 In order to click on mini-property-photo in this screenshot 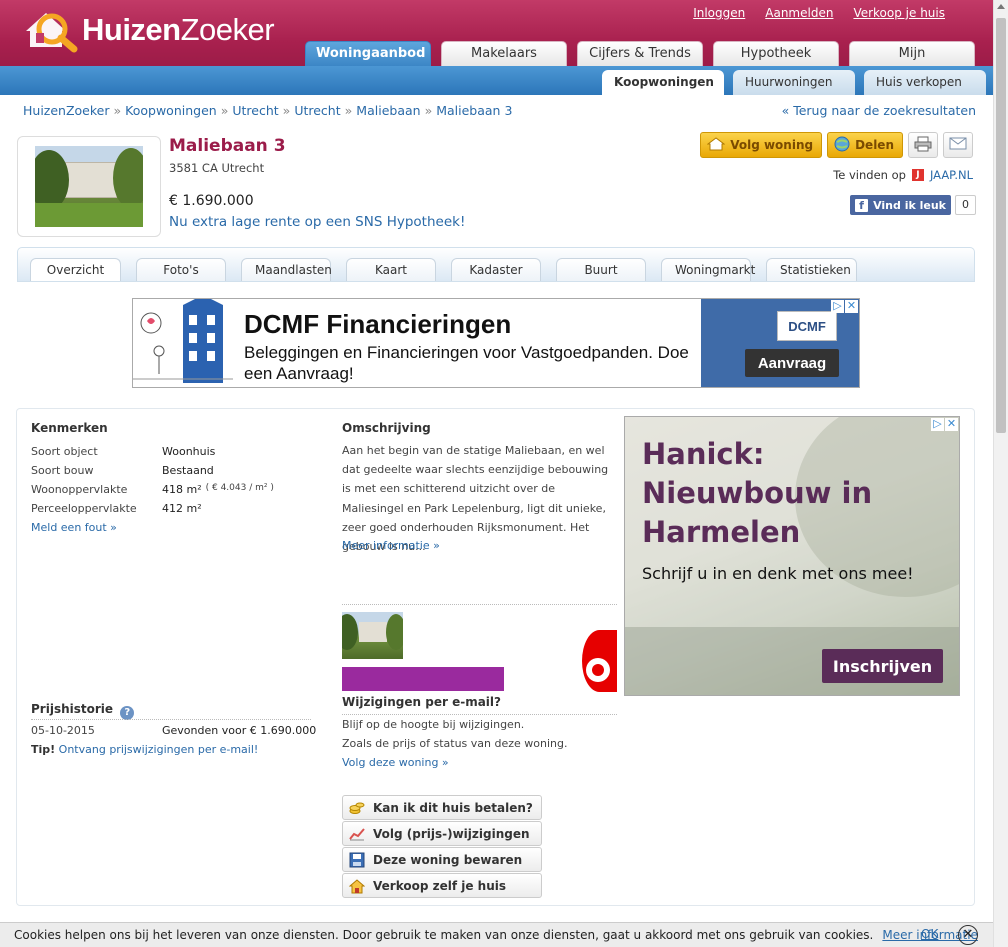, I will do `click(372, 635)`.